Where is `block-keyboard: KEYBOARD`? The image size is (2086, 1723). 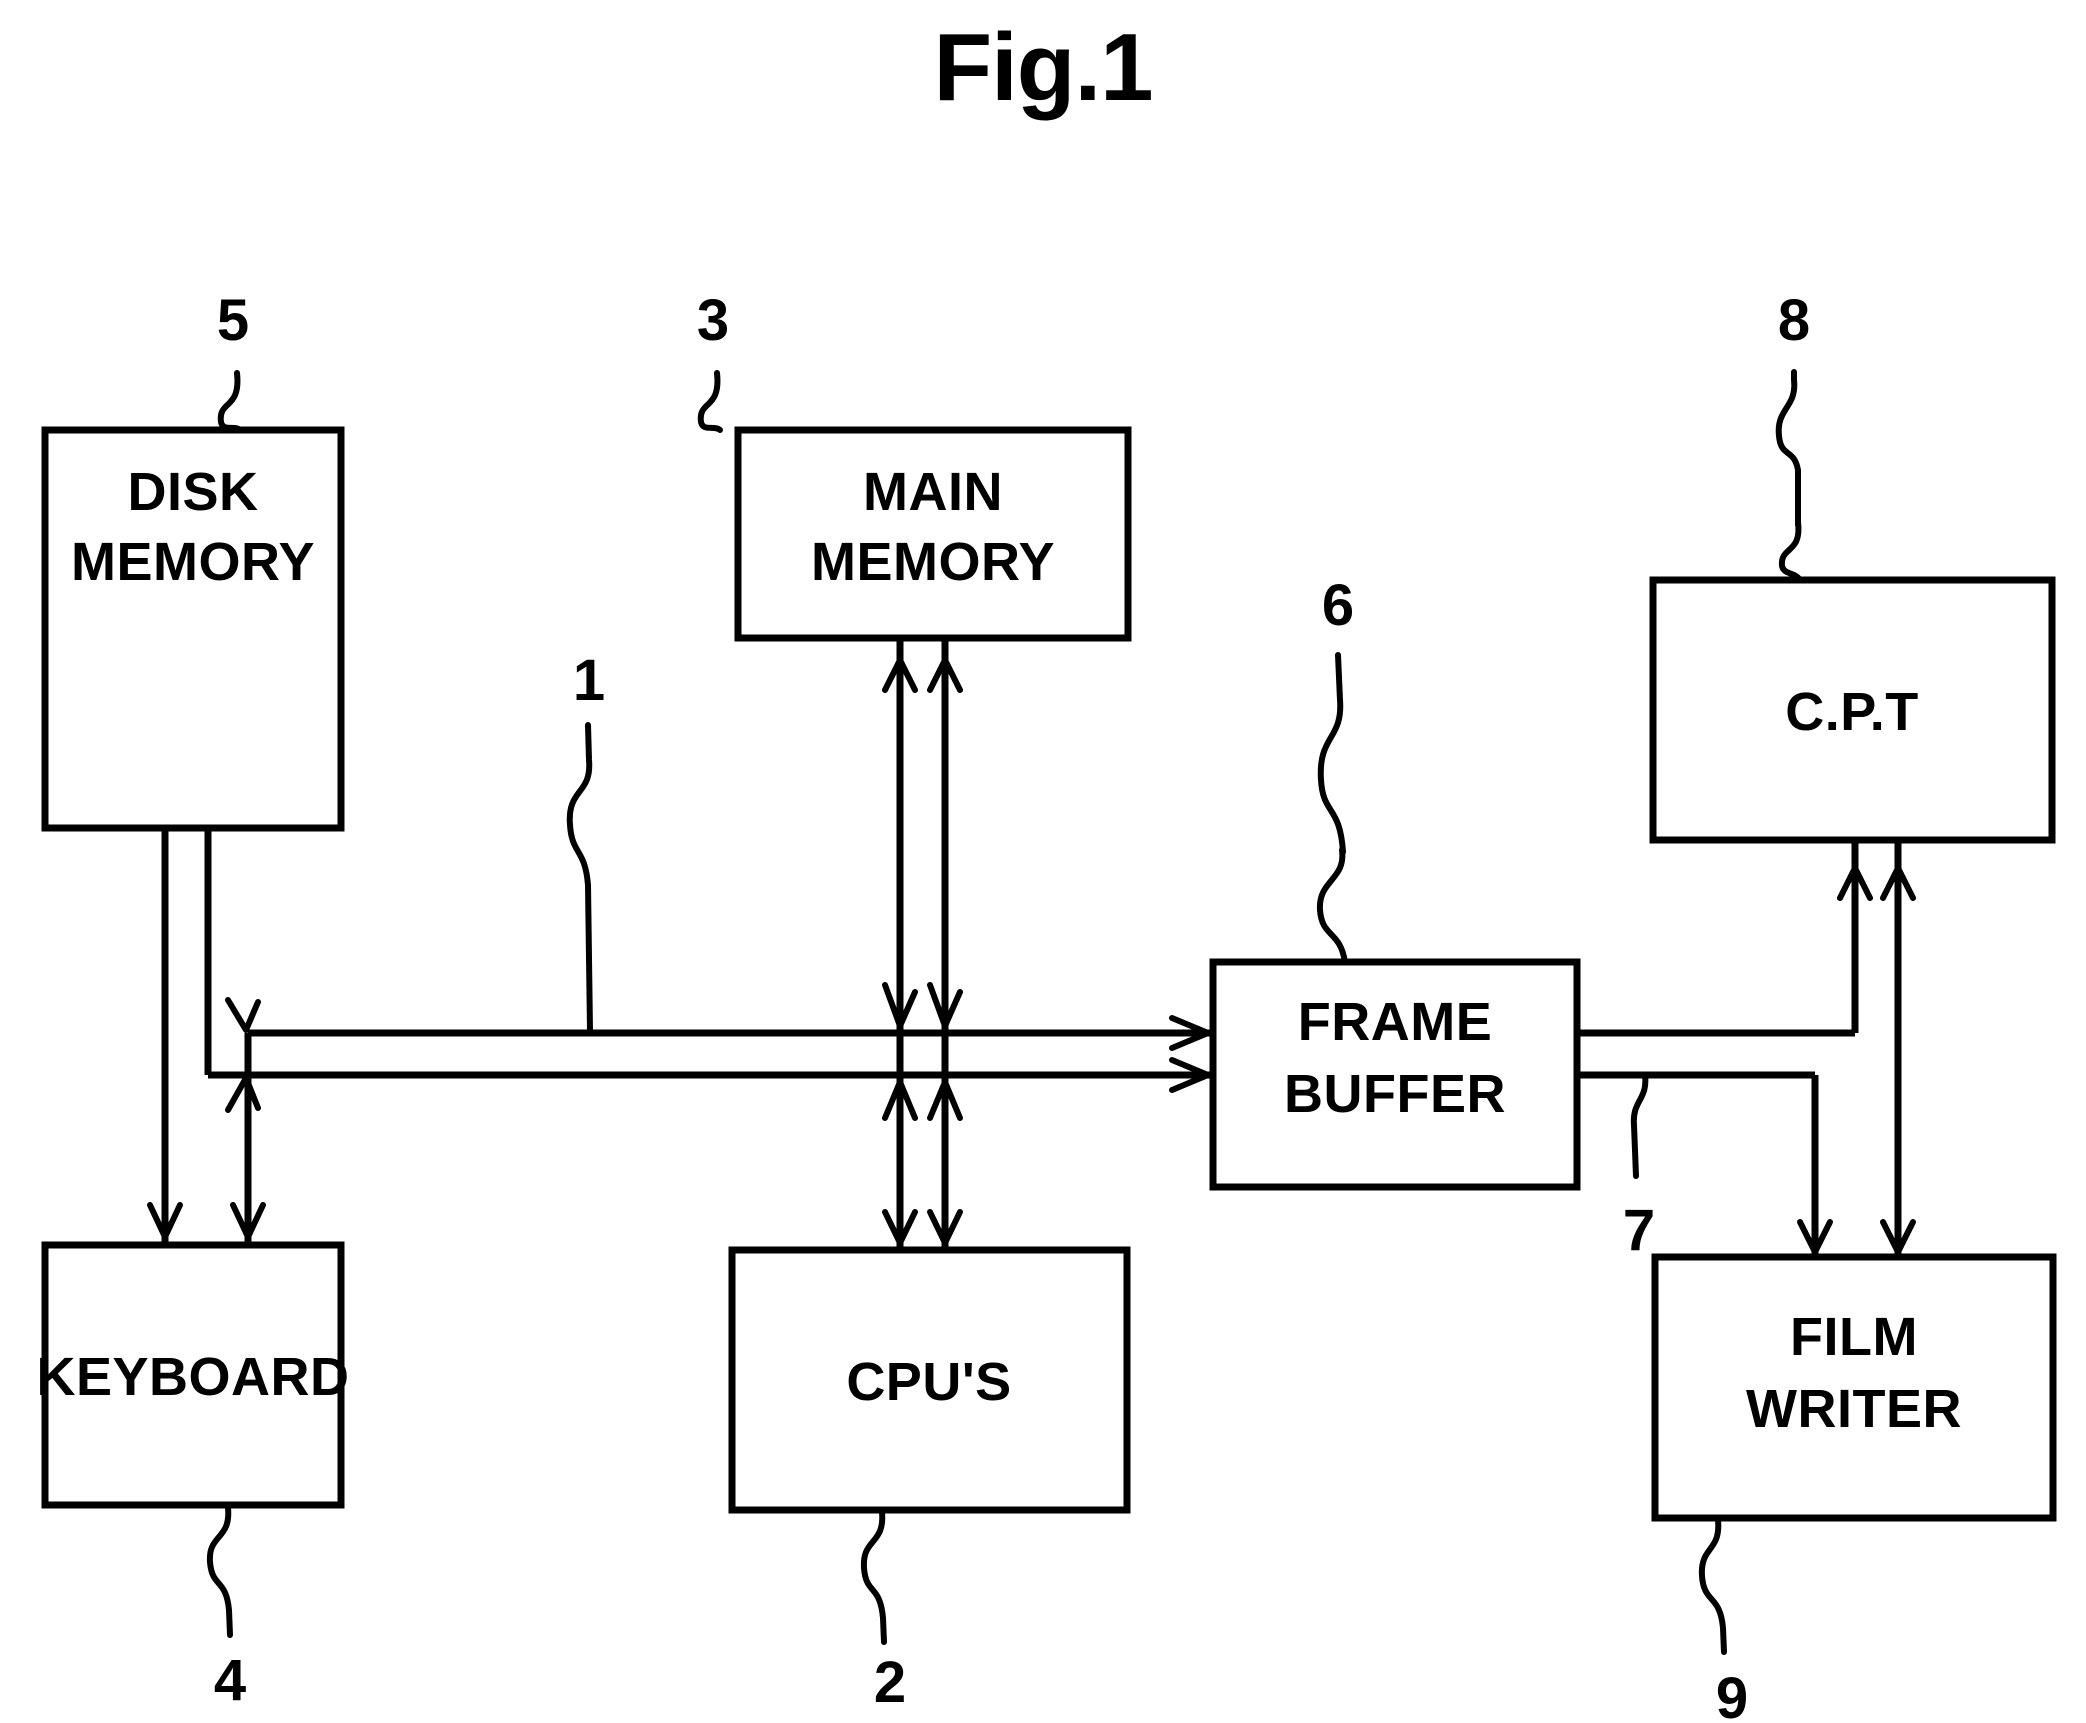 block-keyboard: KEYBOARD is located at coordinates (192, 1375).